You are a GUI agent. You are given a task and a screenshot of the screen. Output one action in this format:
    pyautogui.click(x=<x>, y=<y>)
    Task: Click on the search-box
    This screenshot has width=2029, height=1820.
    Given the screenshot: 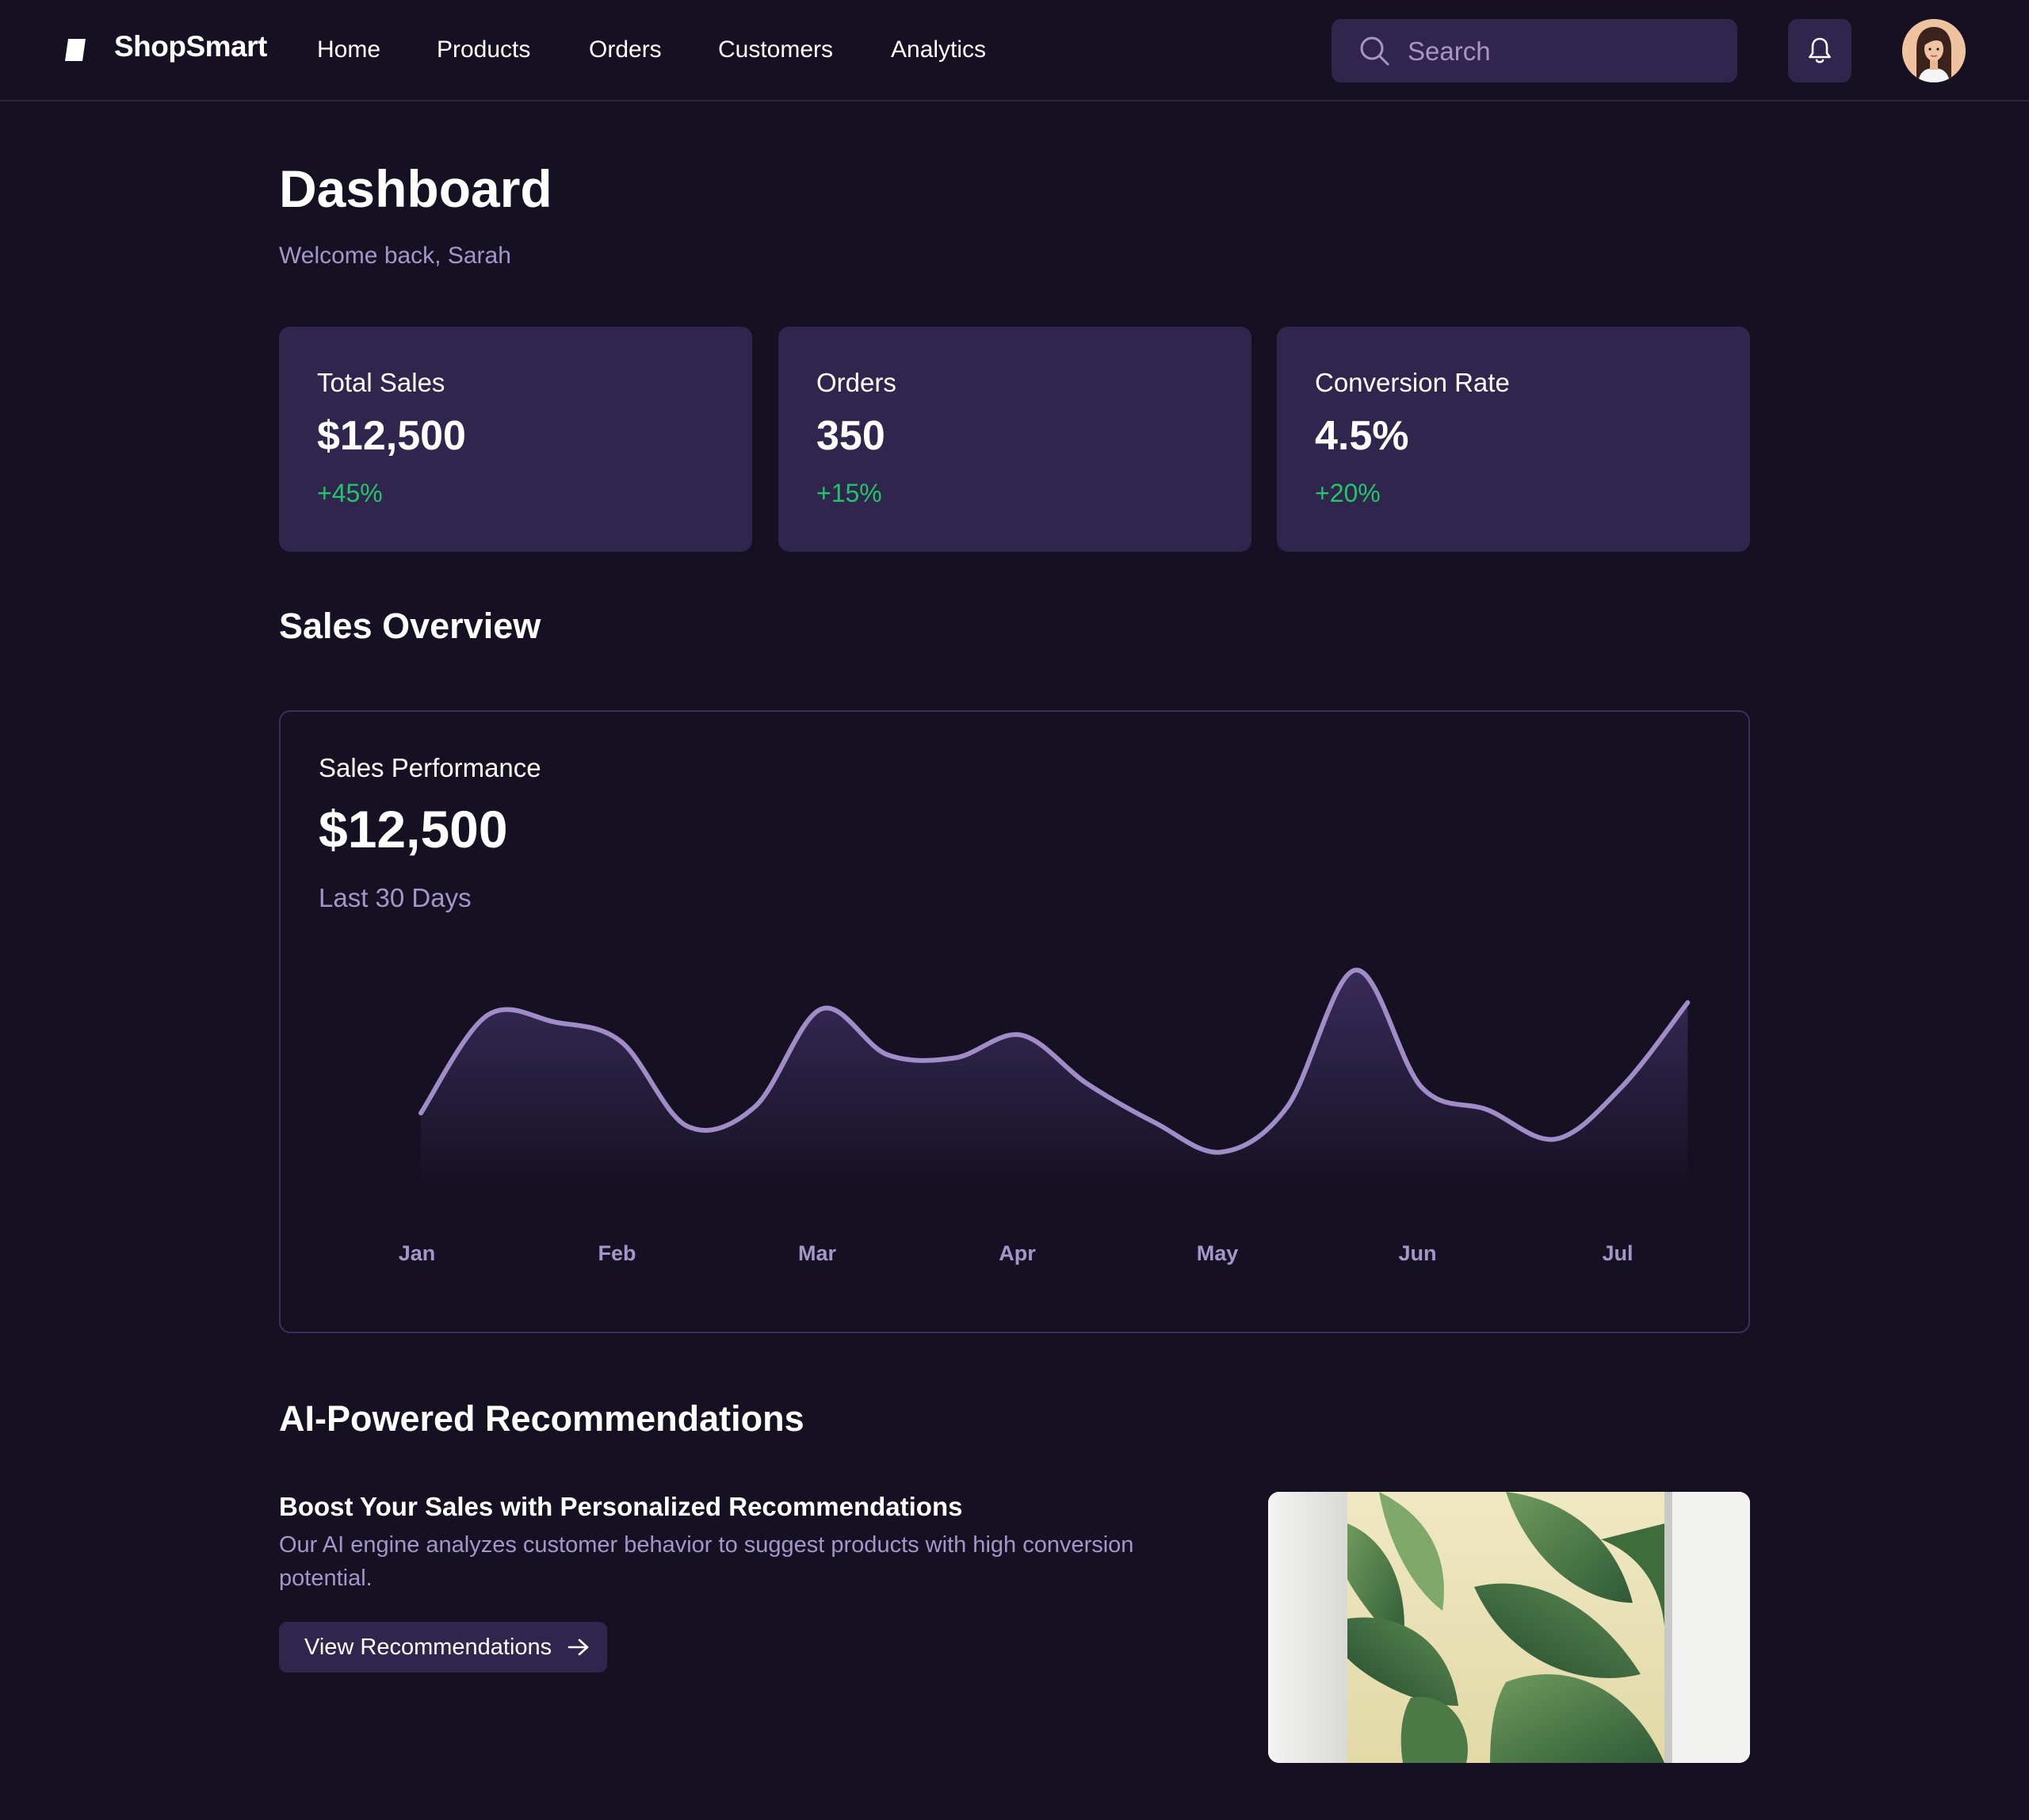 What is the action you would take?
    pyautogui.click(x=1534, y=50)
    